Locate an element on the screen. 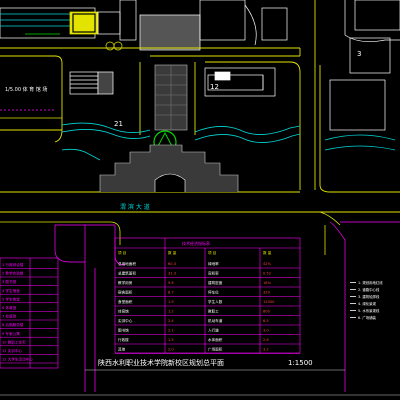 The width and height of the screenshot is (400, 400). right-legend-item: 5. 水系景观线 is located at coordinates (369, 310).